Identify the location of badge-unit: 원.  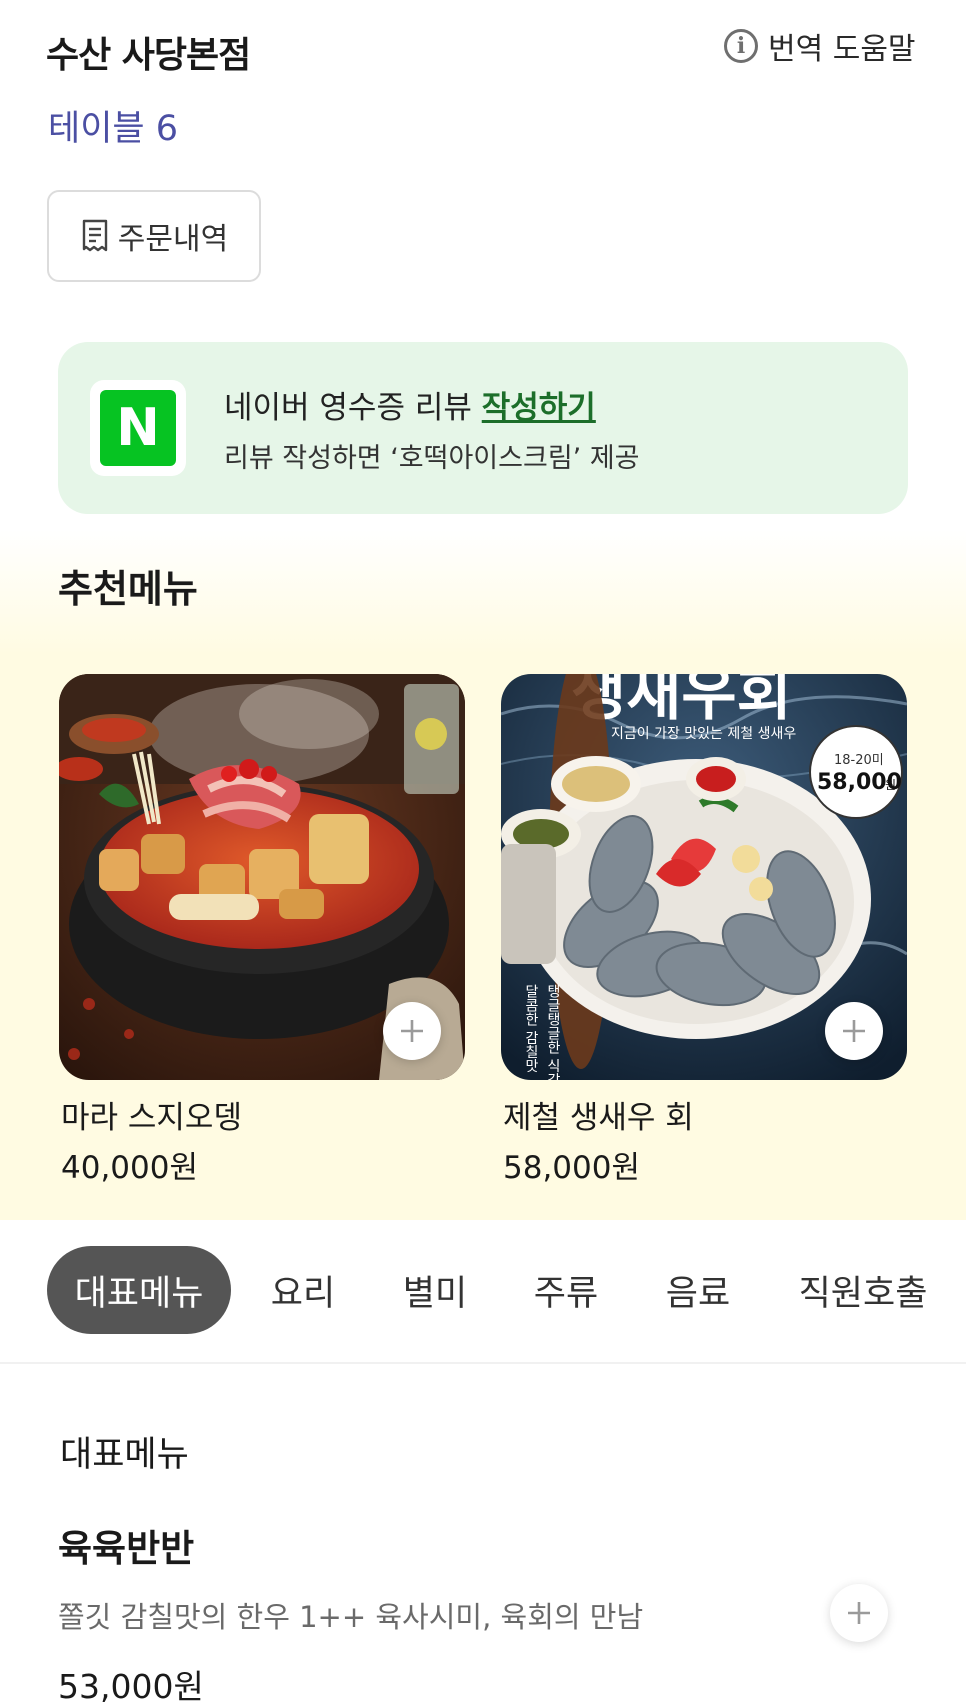
(890, 785).